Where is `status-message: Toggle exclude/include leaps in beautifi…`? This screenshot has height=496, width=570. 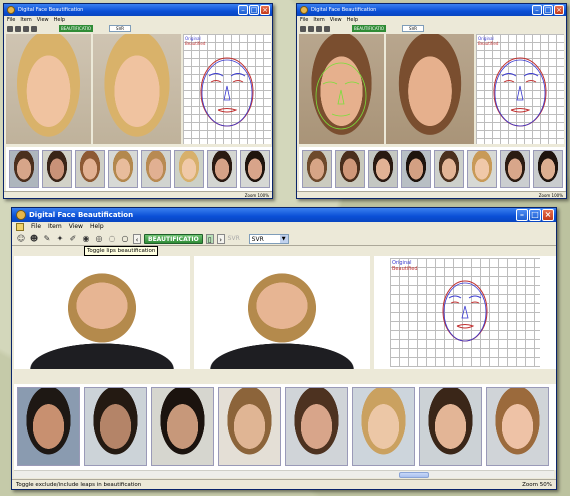 status-message: Toggle exclude/include leaps in beautifi… is located at coordinates (79, 485).